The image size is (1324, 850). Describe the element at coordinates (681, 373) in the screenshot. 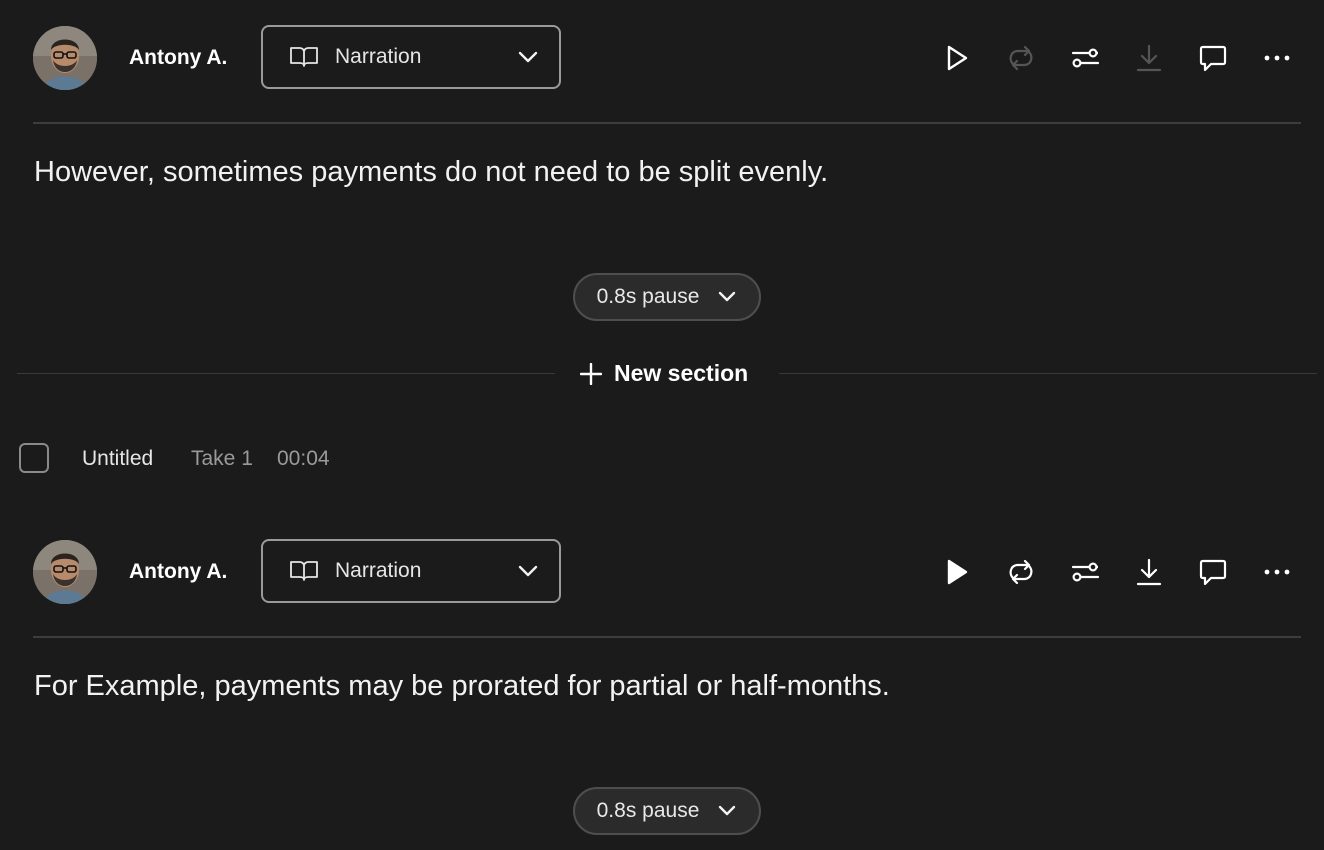

I see `new-section-label: New section` at that location.